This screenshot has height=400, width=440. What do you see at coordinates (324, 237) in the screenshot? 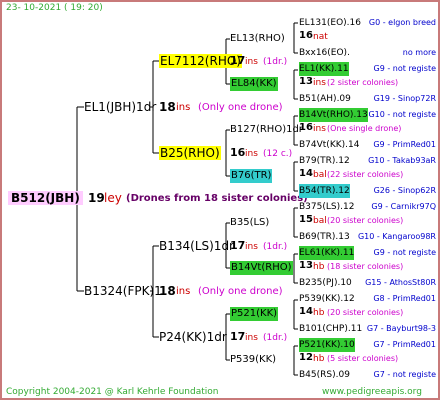
I see `gen4-name: B69(TR).13` at bounding box center [324, 237].